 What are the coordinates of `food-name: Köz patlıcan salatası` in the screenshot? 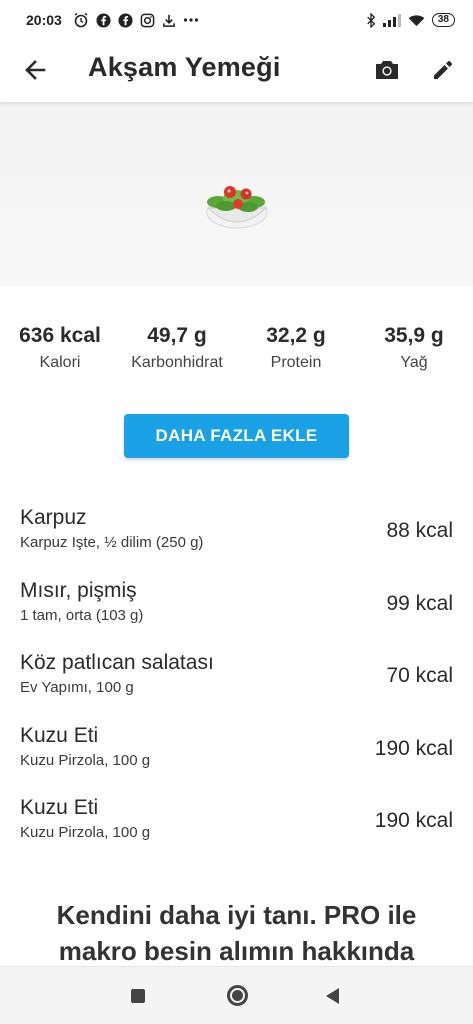 It's located at (117, 662).